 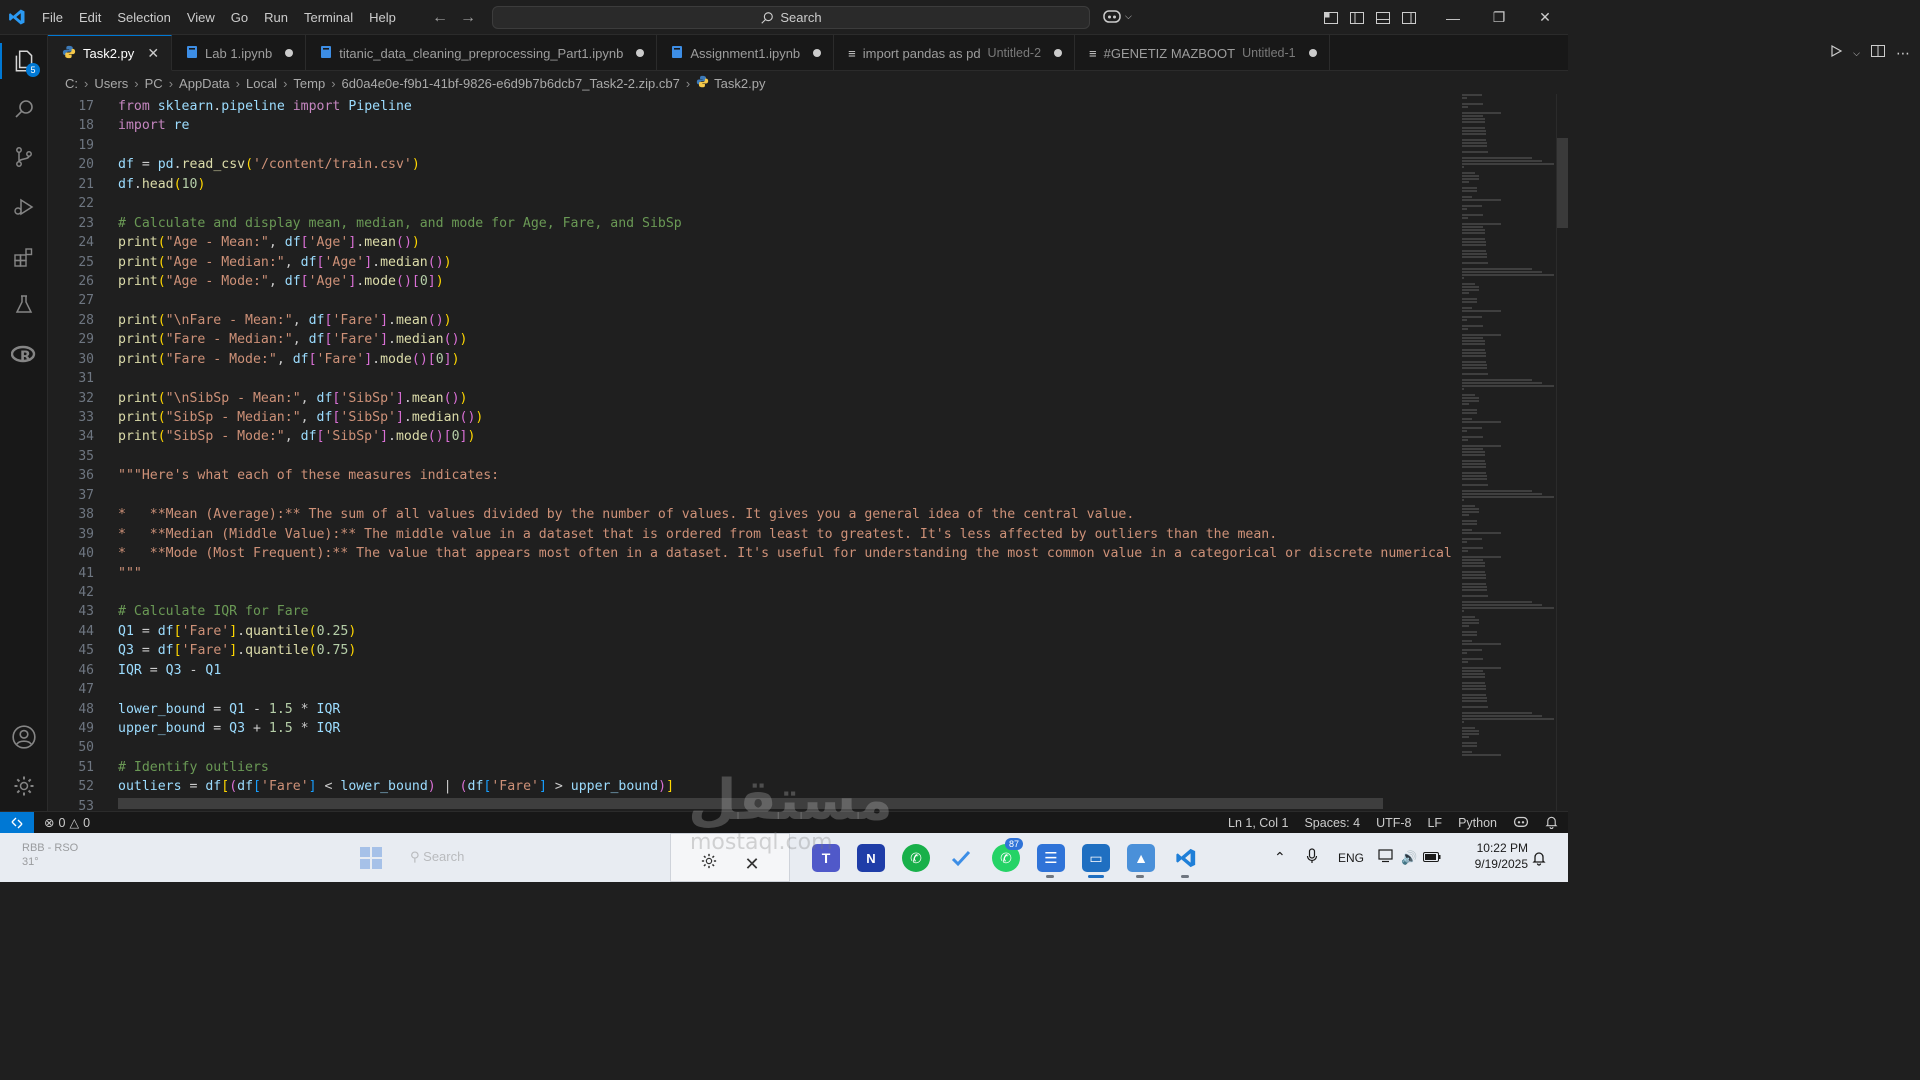 What do you see at coordinates (204, 83) in the screenshot?
I see `breadcrumb-item: AppData` at bounding box center [204, 83].